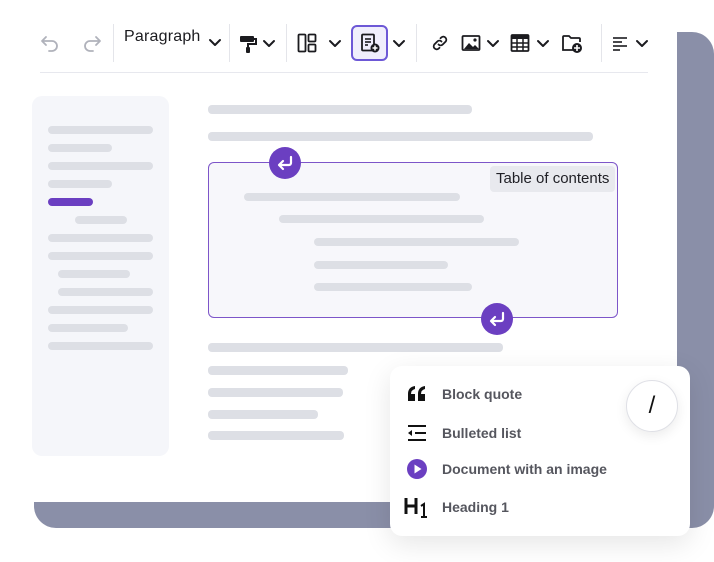 This screenshot has height=562, width=714. What do you see at coordinates (70, 202) in the screenshot?
I see `outline-item-active` at bounding box center [70, 202].